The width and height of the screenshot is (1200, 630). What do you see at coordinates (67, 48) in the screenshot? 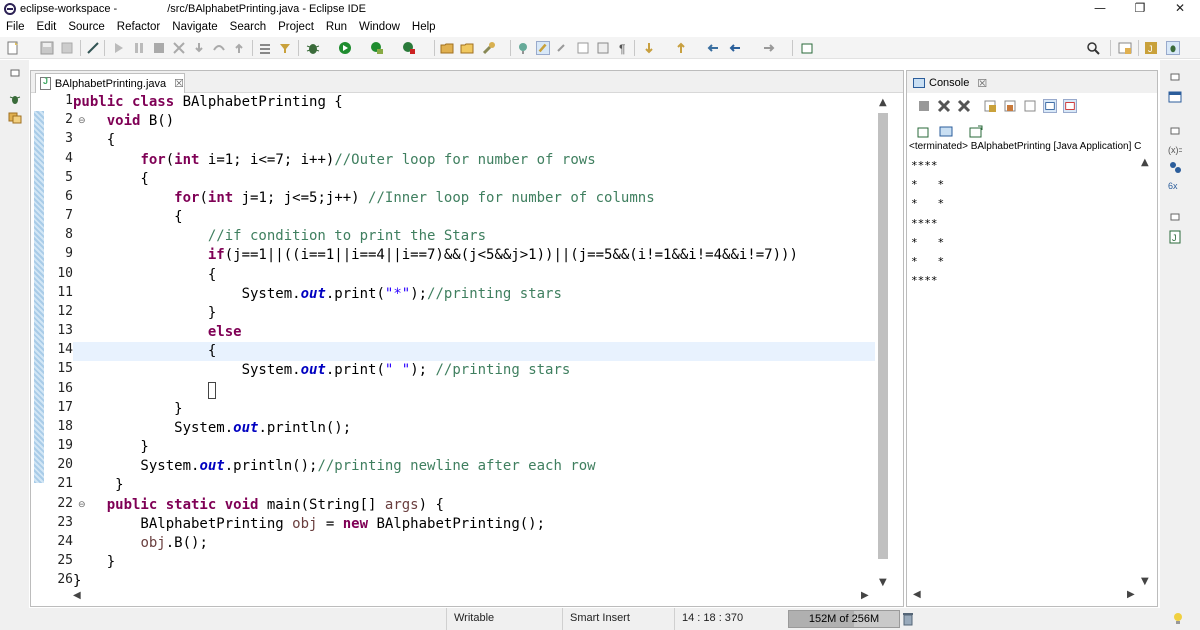
I see `save-all-icon` at bounding box center [67, 48].